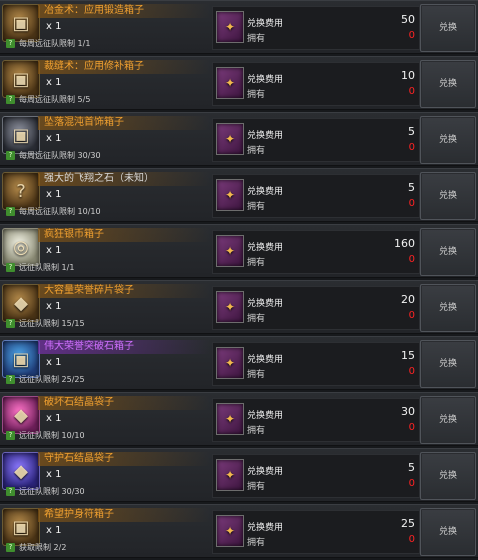  I want to click on item-name: 裁缝术：应用修补箱子, so click(94, 66).